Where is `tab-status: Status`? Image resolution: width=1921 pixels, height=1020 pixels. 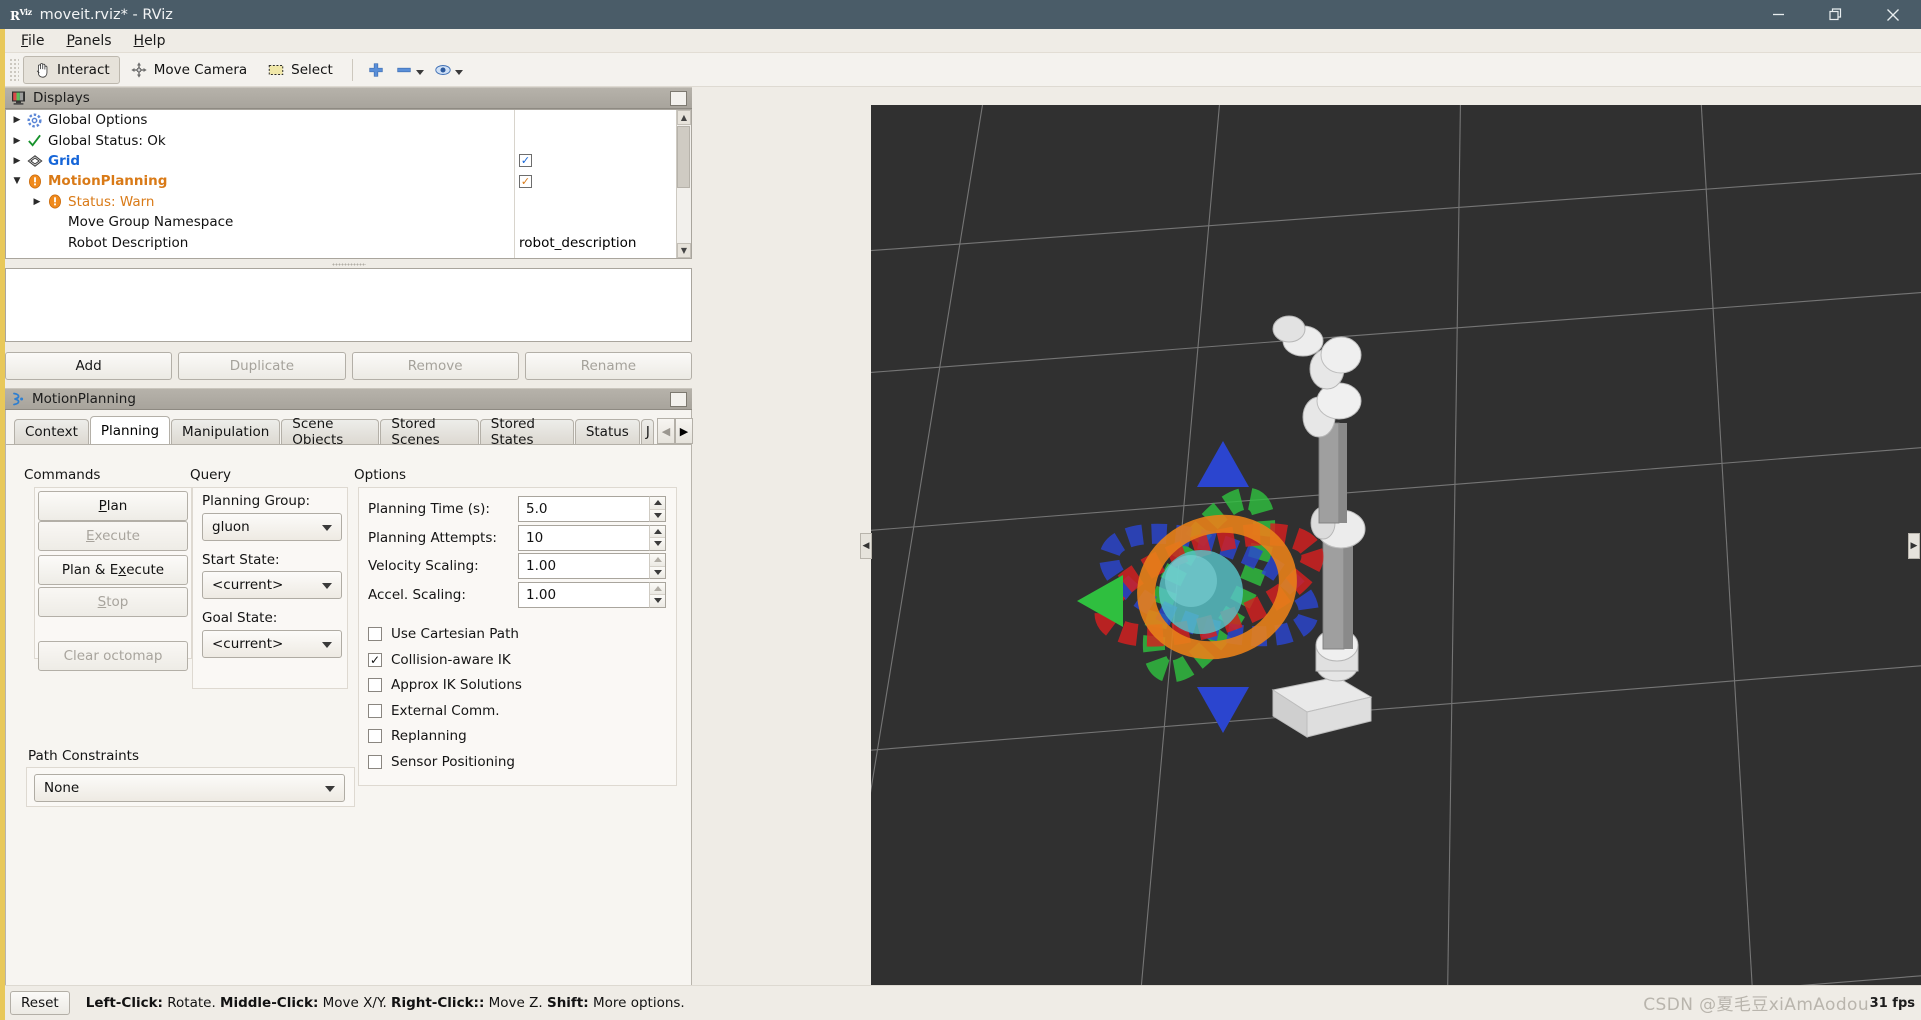 tab-status: Status is located at coordinates (607, 431).